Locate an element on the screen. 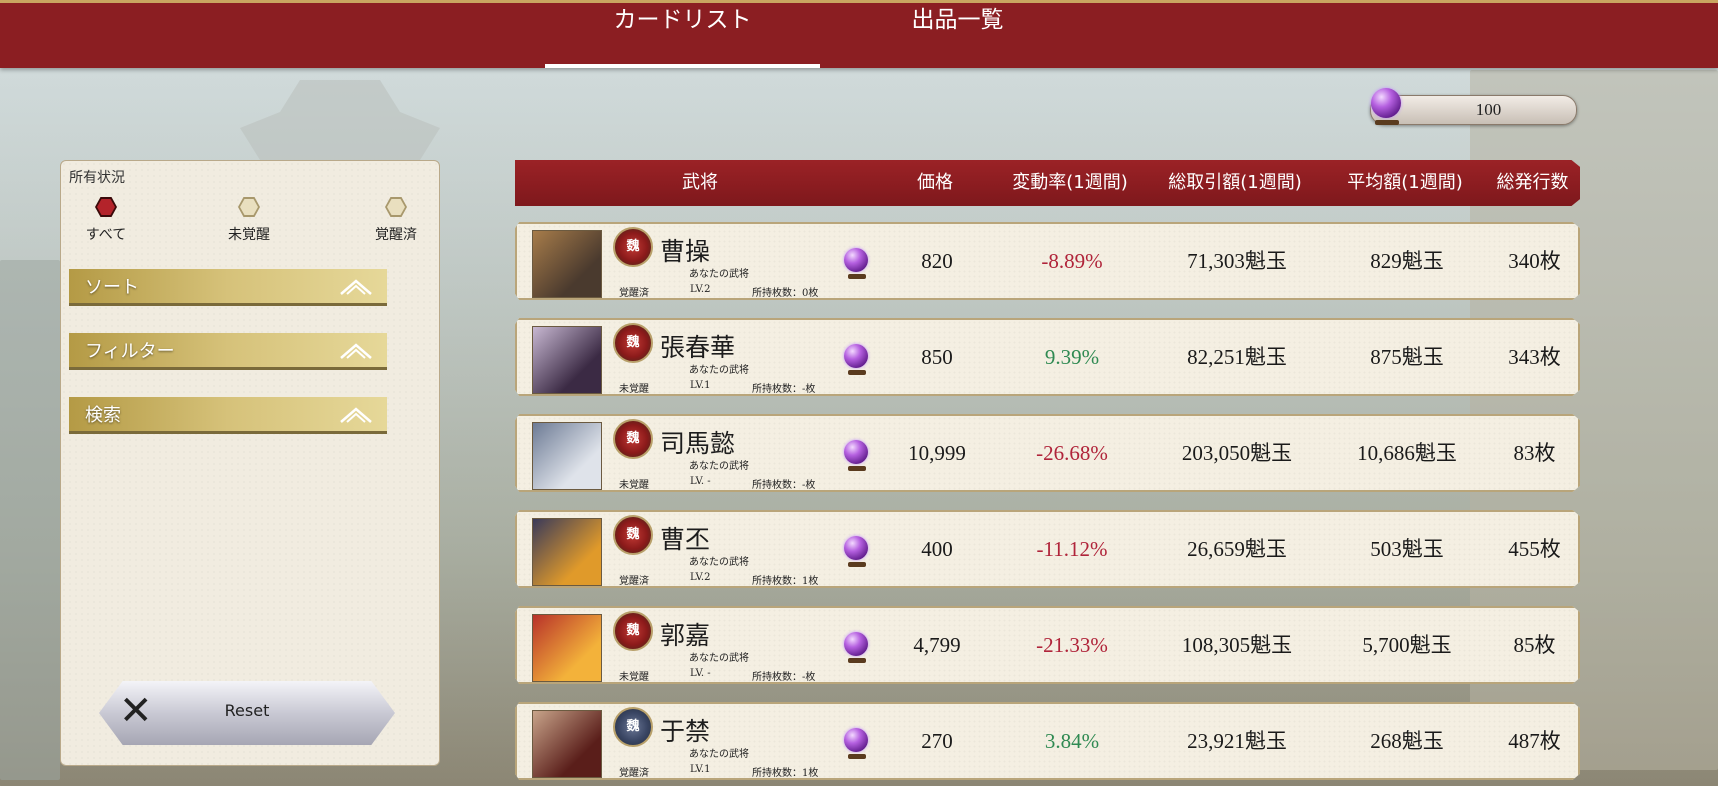 Image resolution: width=1718 pixels, height=786 pixels. owned-count: 所持枚数：0枚 is located at coordinates (785, 293).